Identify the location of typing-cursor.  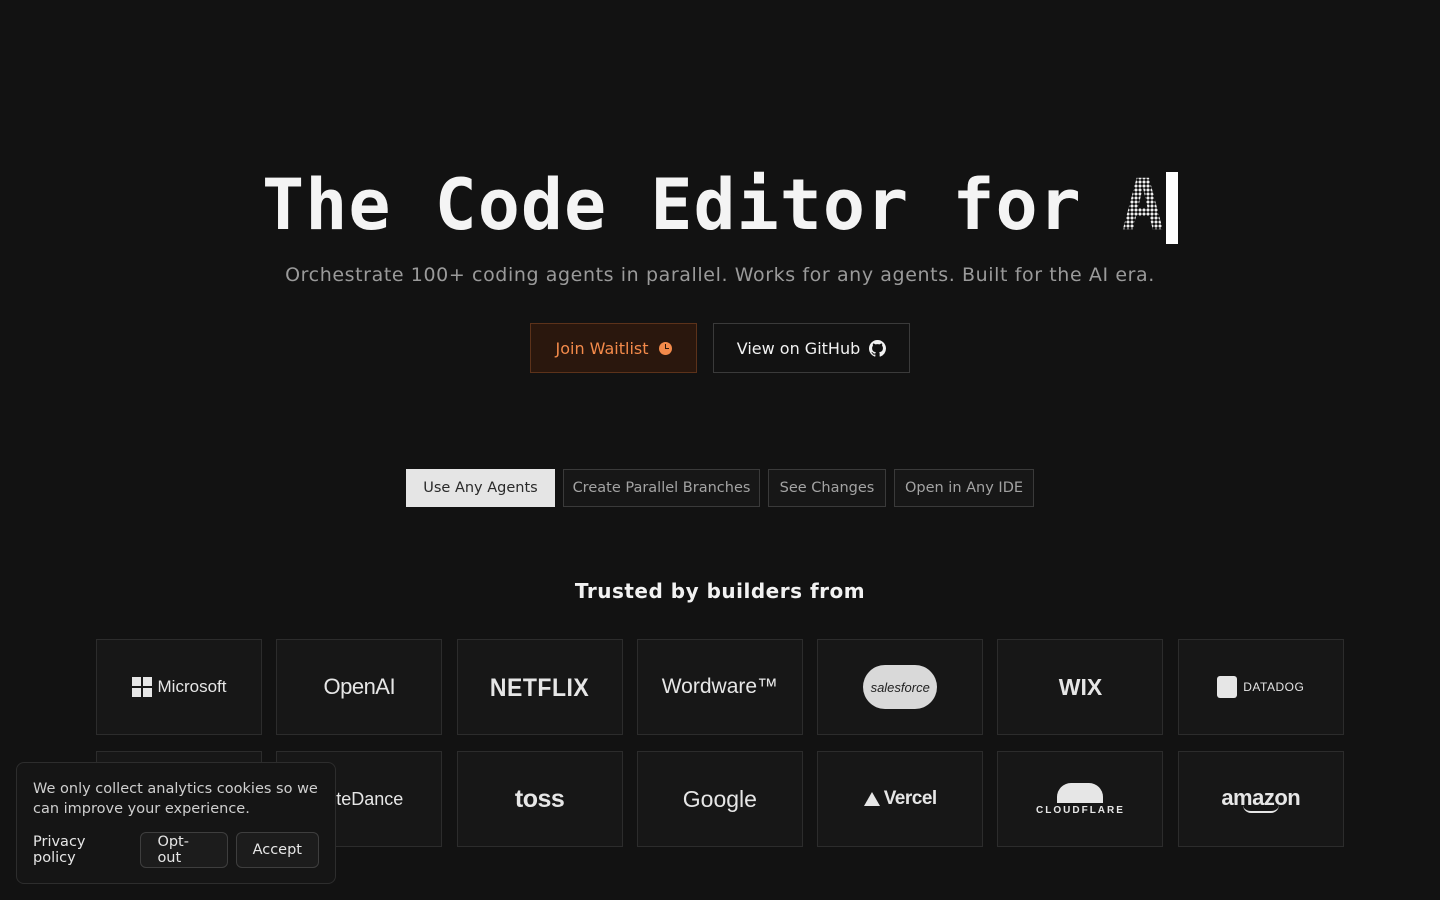
(1171, 208).